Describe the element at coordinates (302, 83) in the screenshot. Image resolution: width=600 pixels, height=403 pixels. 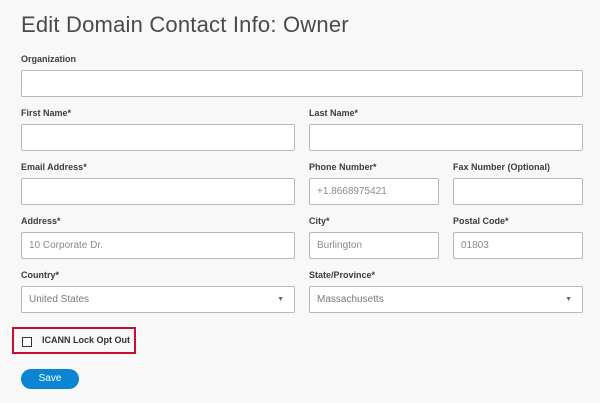
I see `organization-field` at that location.